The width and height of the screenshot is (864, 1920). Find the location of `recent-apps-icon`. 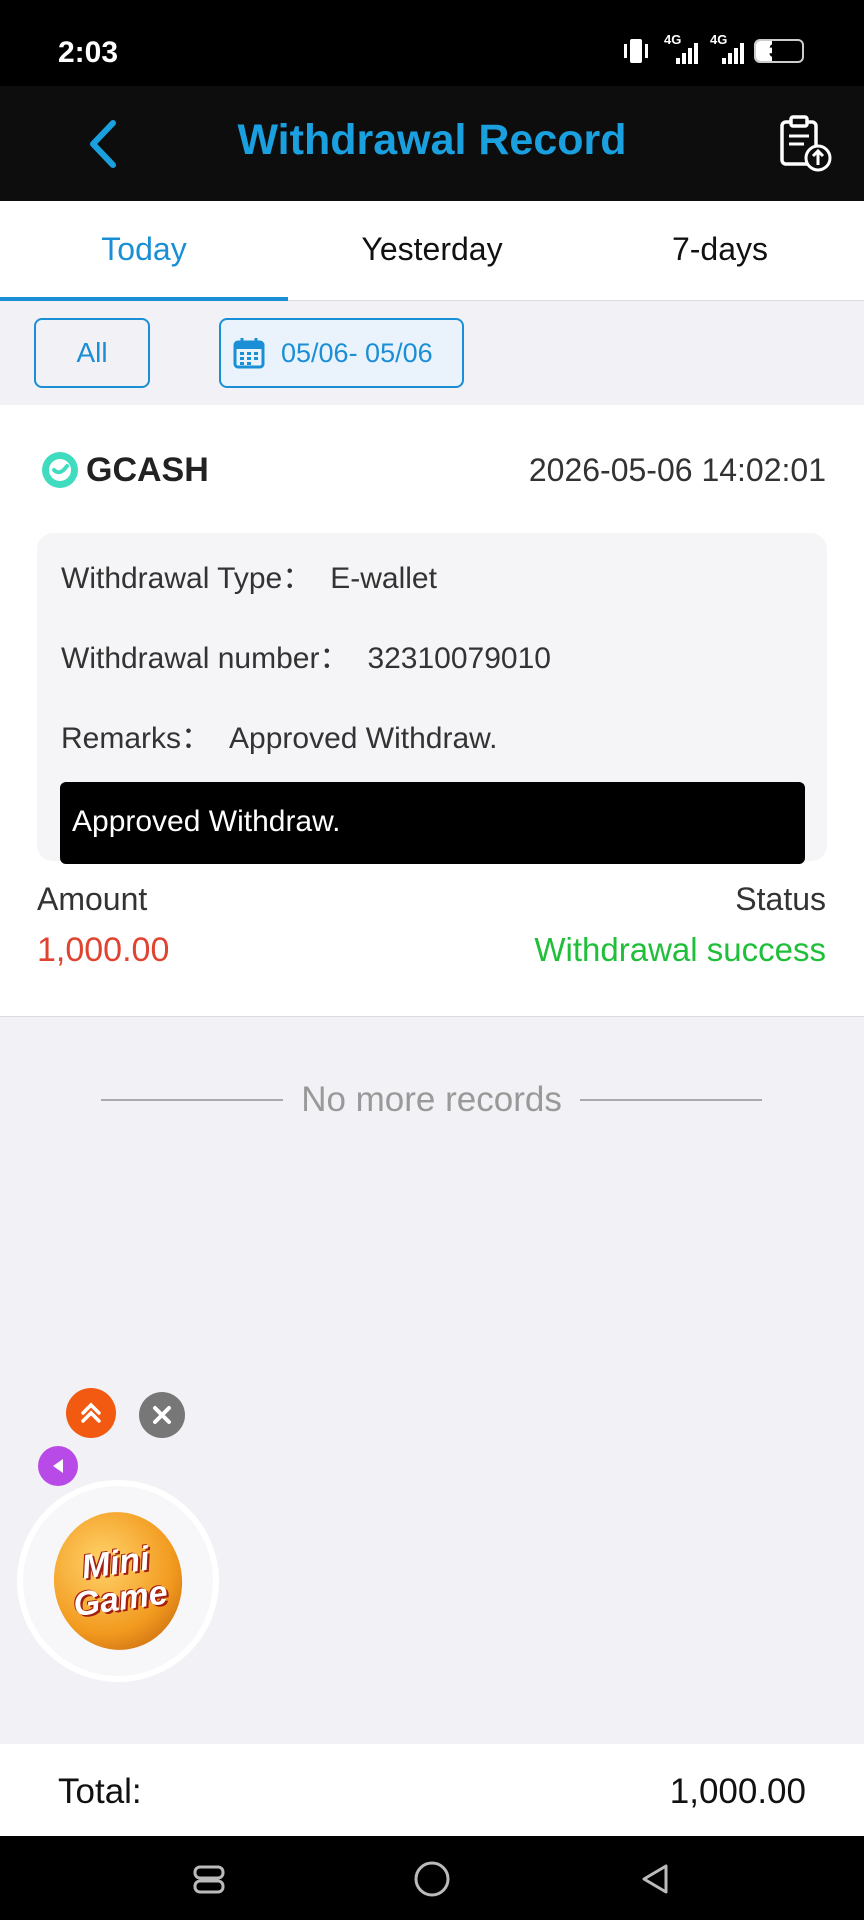

recent-apps-icon is located at coordinates (209, 1879).